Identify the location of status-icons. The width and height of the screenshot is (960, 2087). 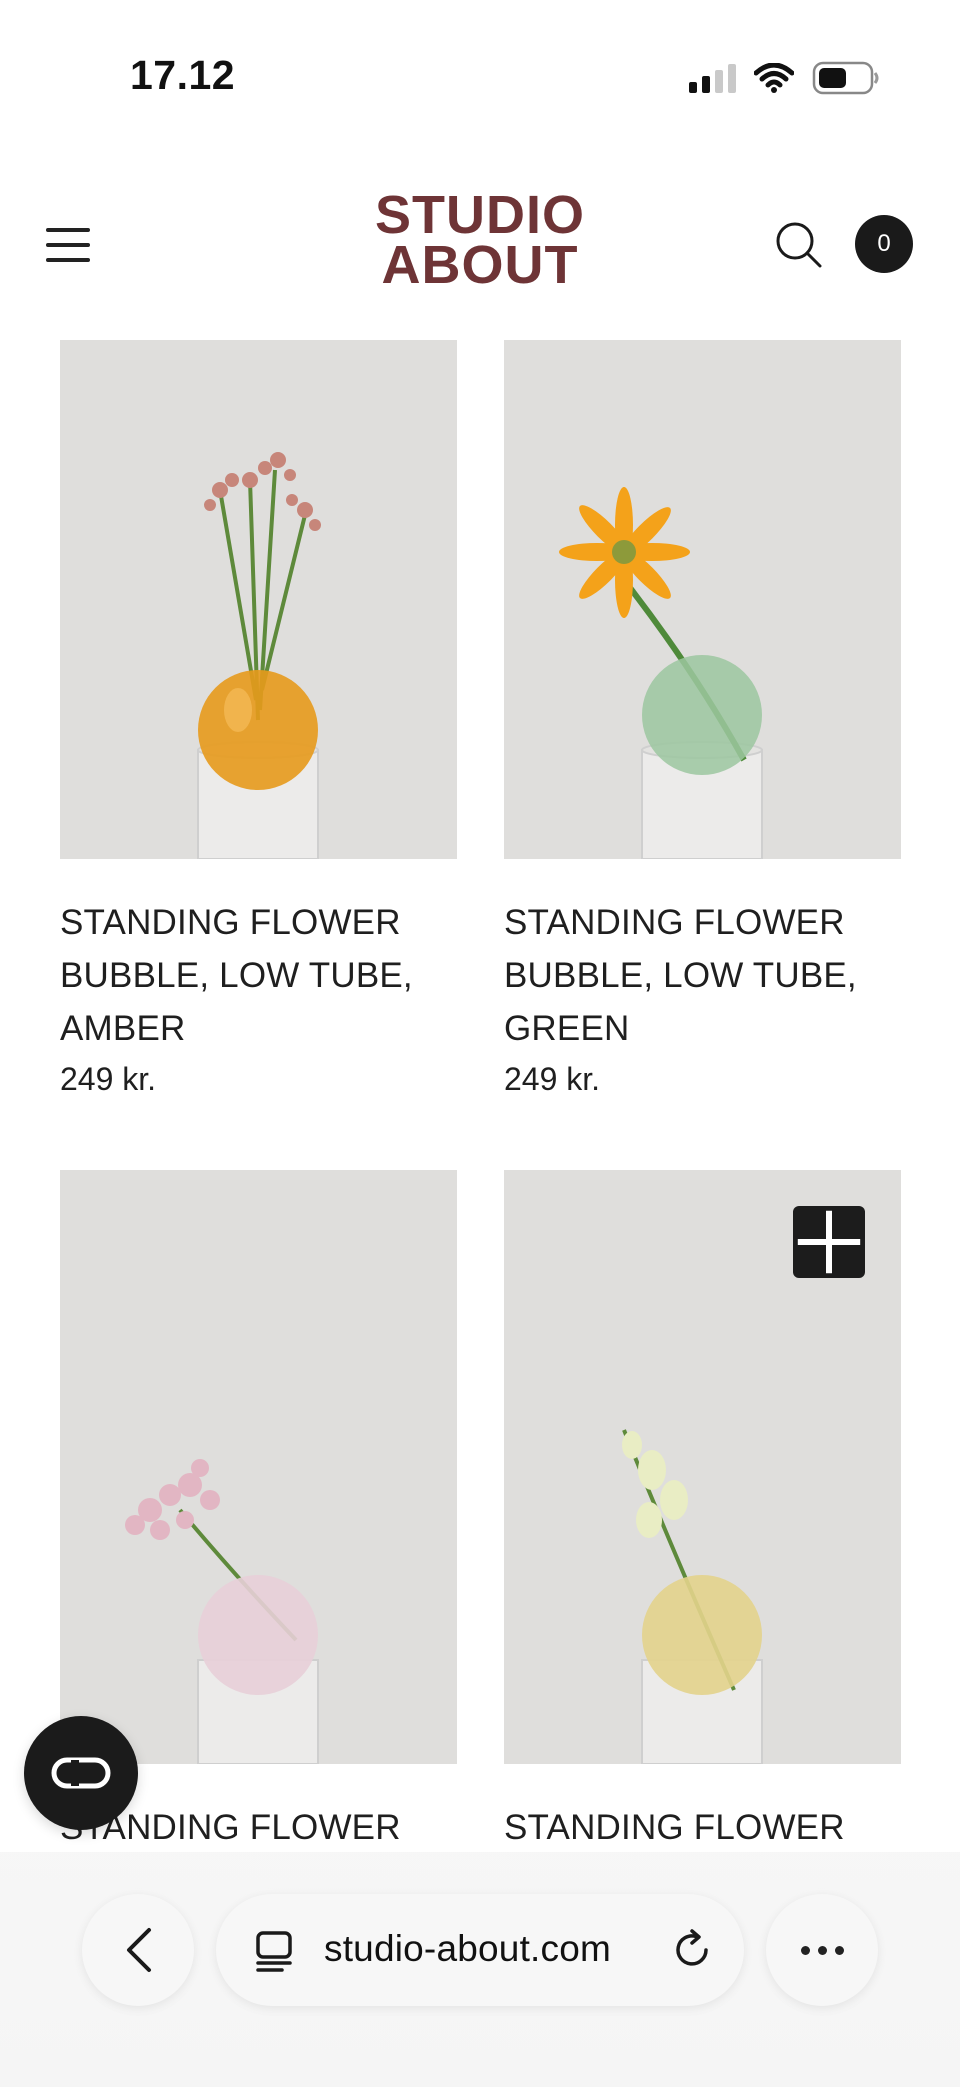
(784, 78).